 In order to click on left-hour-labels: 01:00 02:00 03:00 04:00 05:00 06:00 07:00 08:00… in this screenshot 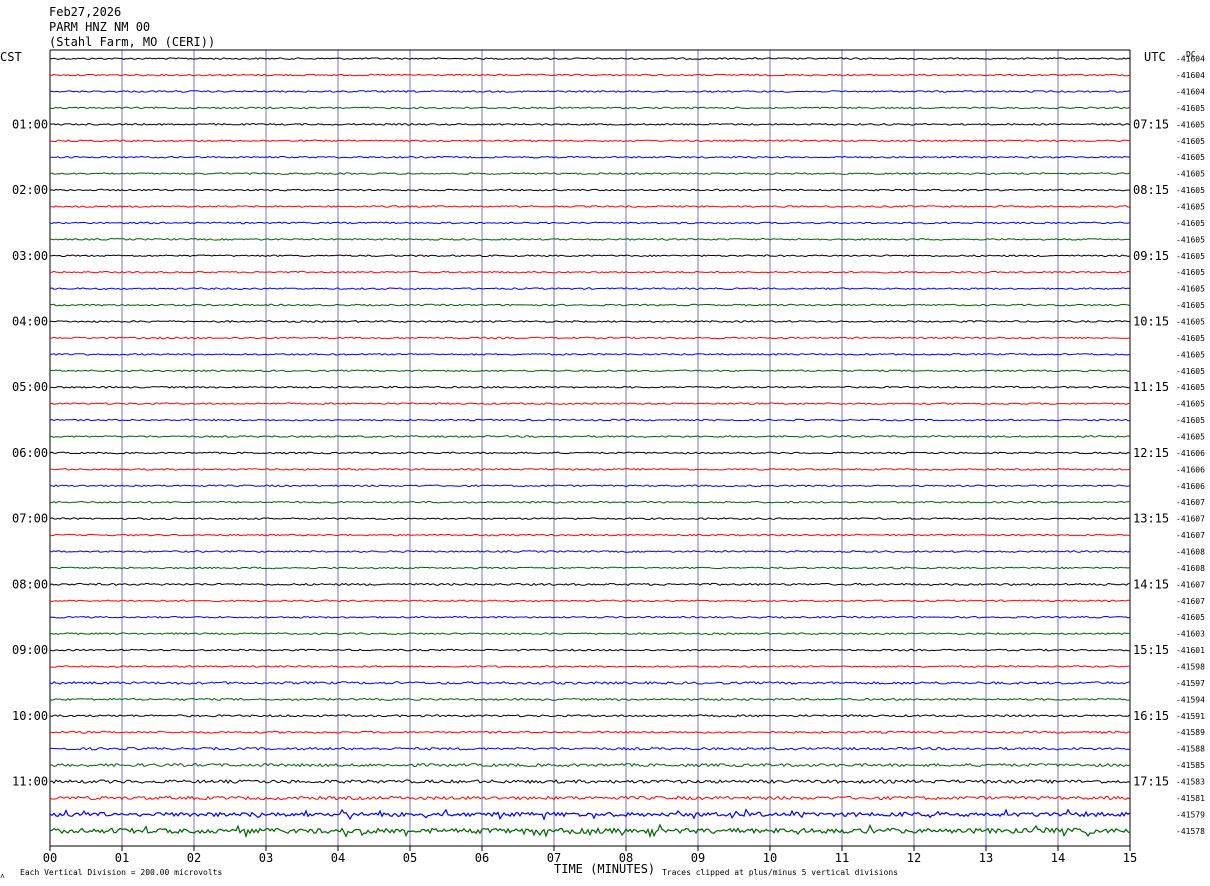, I will do `click(30, 452)`.